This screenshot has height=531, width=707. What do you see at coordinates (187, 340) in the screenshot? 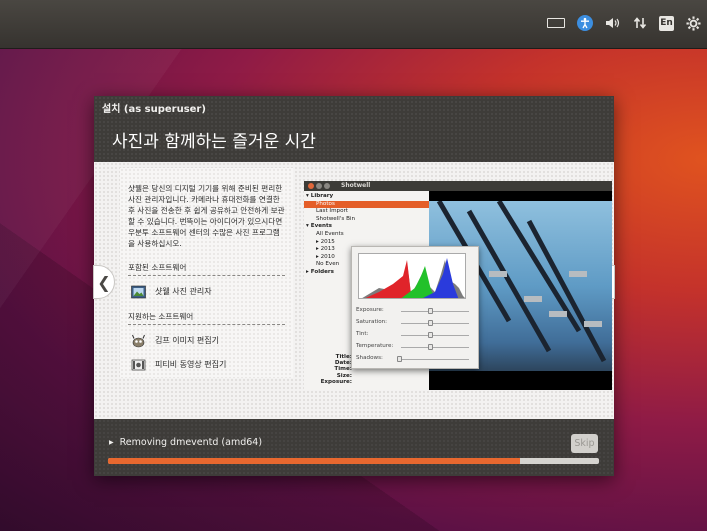
I see `app-name: 김프 이미지 편집기` at bounding box center [187, 340].